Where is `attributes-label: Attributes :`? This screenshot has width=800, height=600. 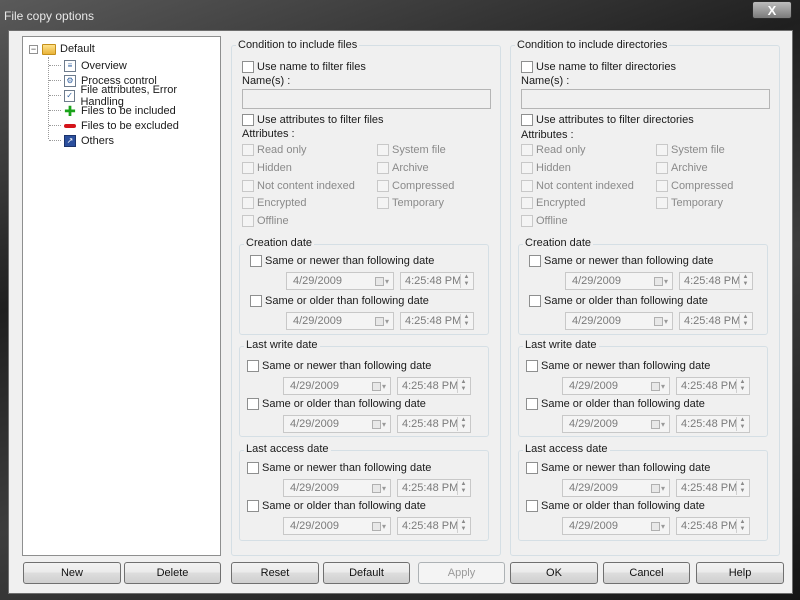
attributes-label: Attributes : is located at coordinates (547, 135).